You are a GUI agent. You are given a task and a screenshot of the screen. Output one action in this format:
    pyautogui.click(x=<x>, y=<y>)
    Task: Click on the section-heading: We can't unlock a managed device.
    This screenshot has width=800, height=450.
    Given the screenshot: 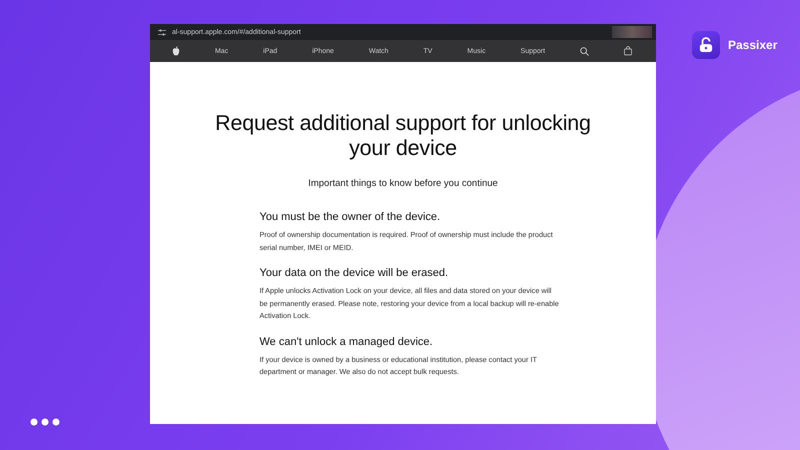 What is the action you would take?
    pyautogui.click(x=347, y=342)
    